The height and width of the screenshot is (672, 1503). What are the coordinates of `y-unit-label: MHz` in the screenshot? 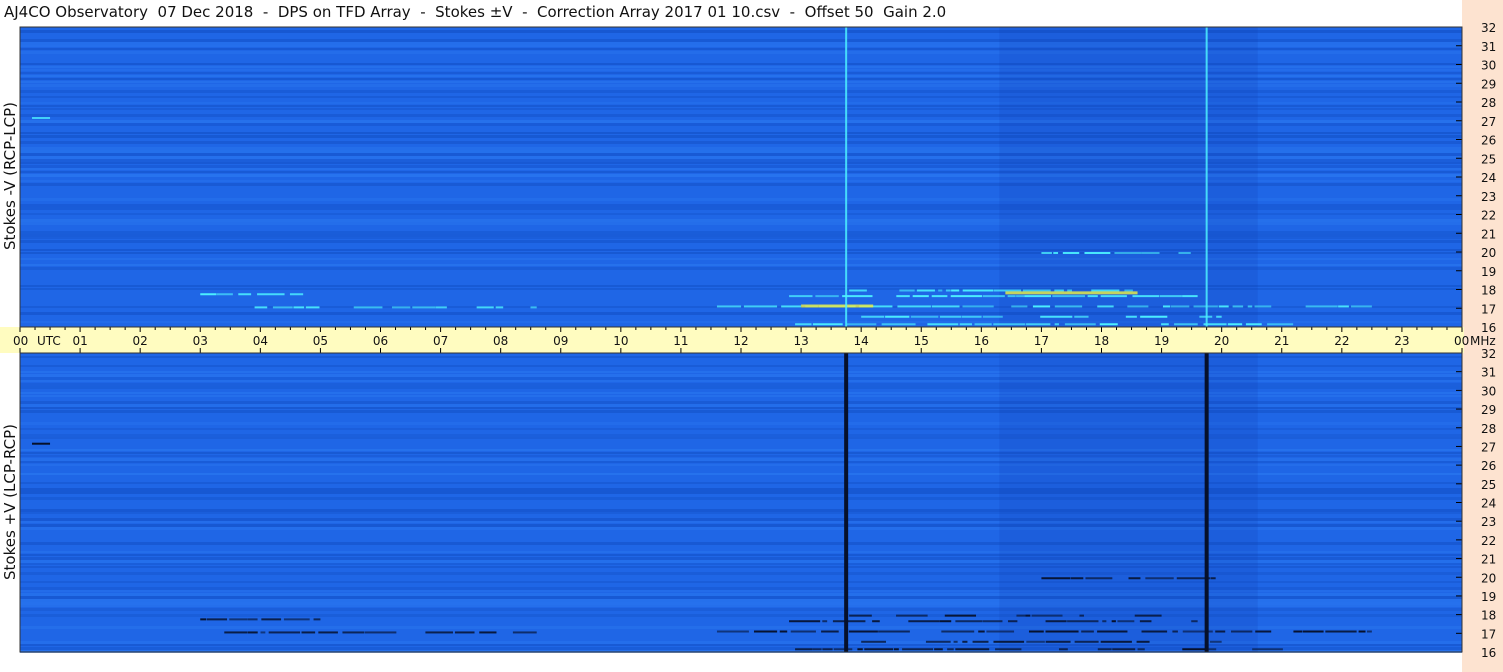 It's located at (1483, 341).